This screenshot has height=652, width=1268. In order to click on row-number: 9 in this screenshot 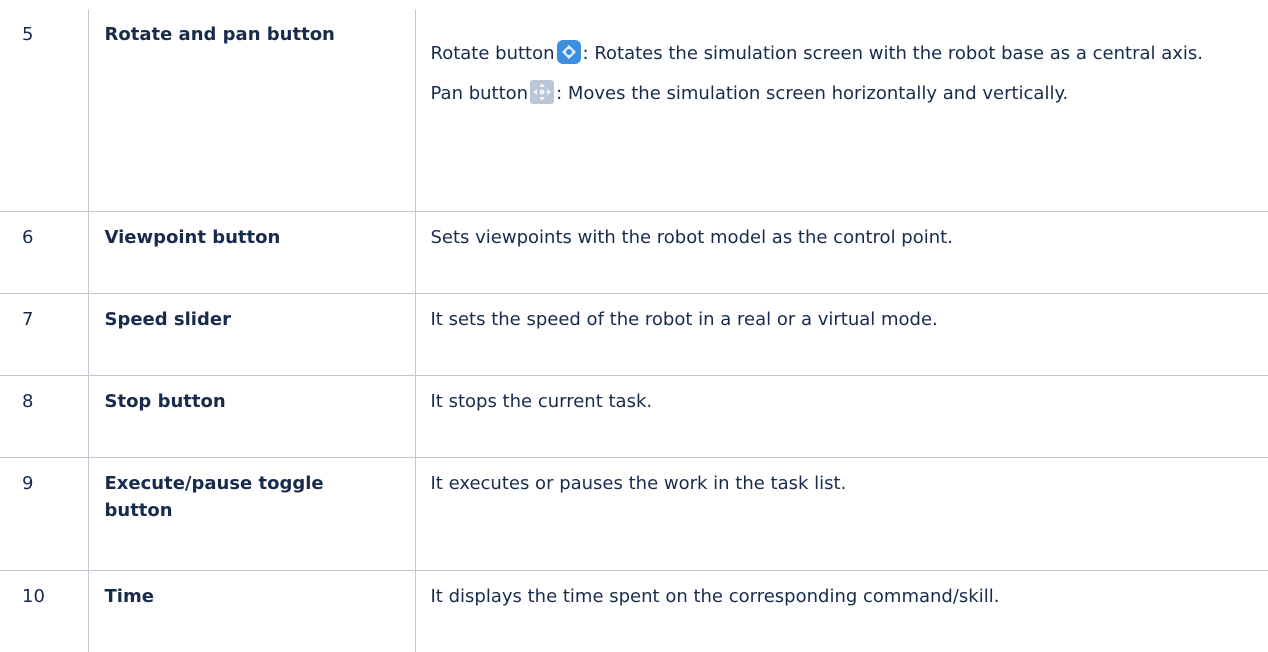, I will do `click(44, 514)`.